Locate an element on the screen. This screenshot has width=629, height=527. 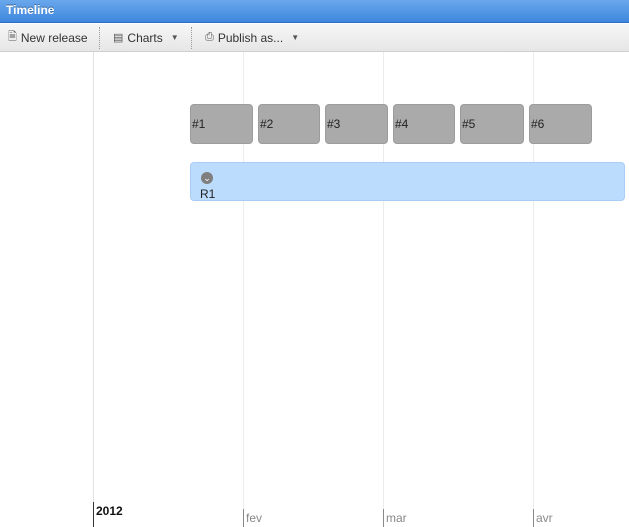
printer-icon: ⎙ is located at coordinates (209, 37).